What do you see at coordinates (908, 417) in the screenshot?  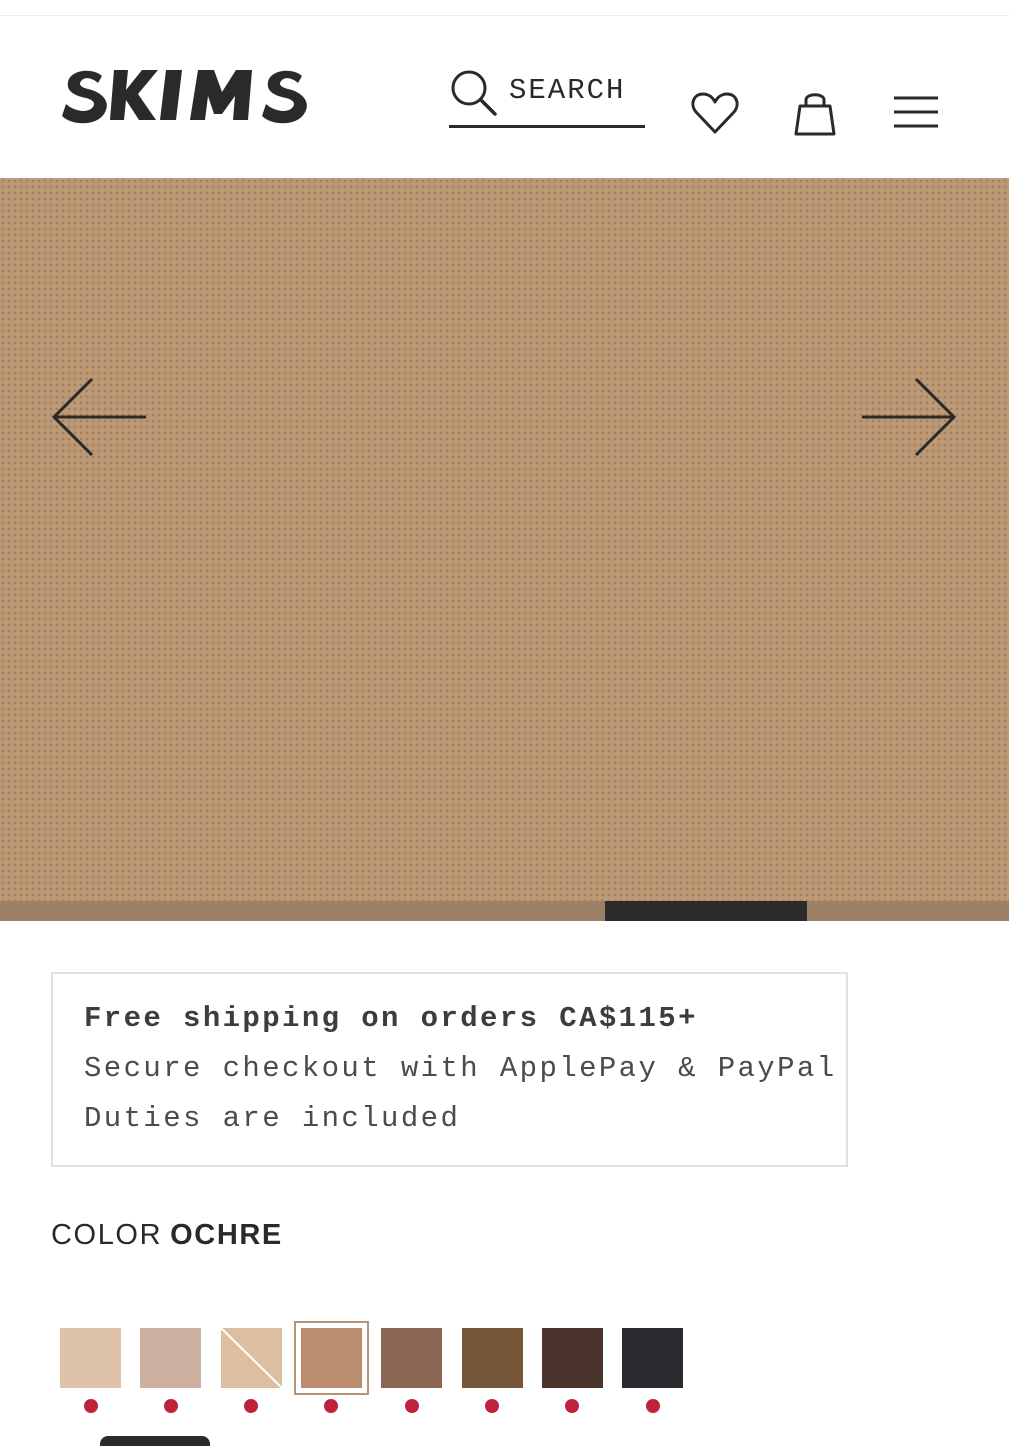 I see `arrow-right-icon` at bounding box center [908, 417].